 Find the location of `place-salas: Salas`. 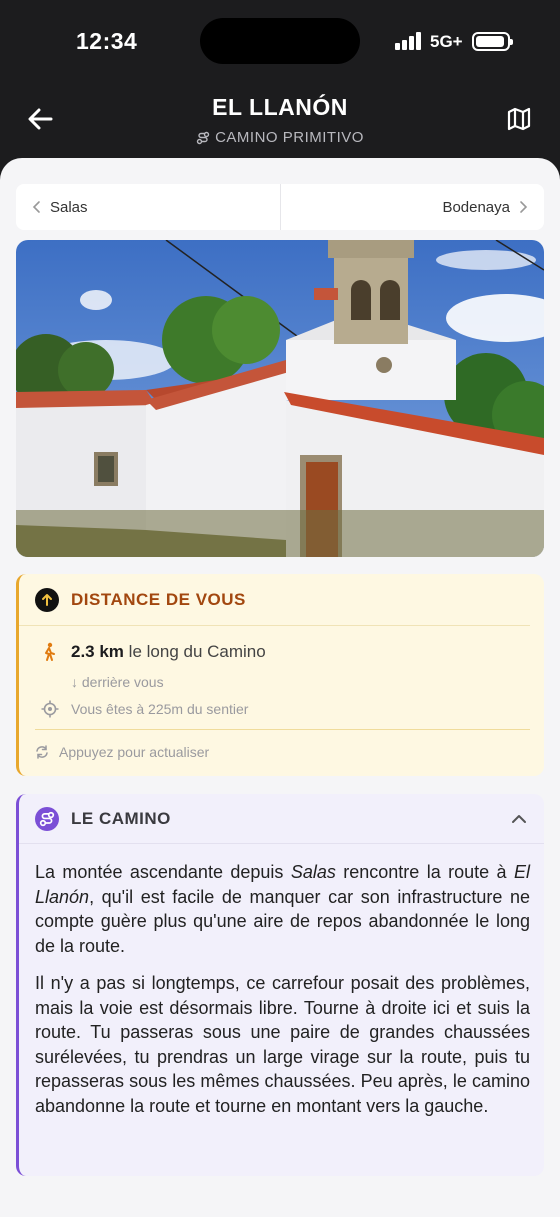

place-salas: Salas is located at coordinates (313, 872).